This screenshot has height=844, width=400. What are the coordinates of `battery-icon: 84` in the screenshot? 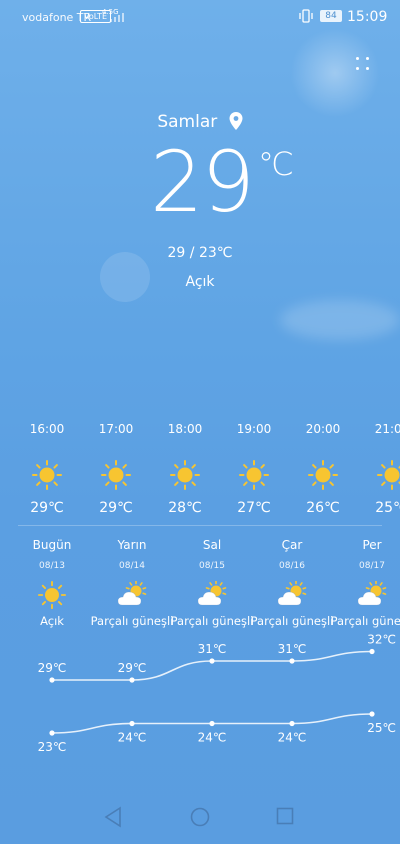 It's located at (331, 16).